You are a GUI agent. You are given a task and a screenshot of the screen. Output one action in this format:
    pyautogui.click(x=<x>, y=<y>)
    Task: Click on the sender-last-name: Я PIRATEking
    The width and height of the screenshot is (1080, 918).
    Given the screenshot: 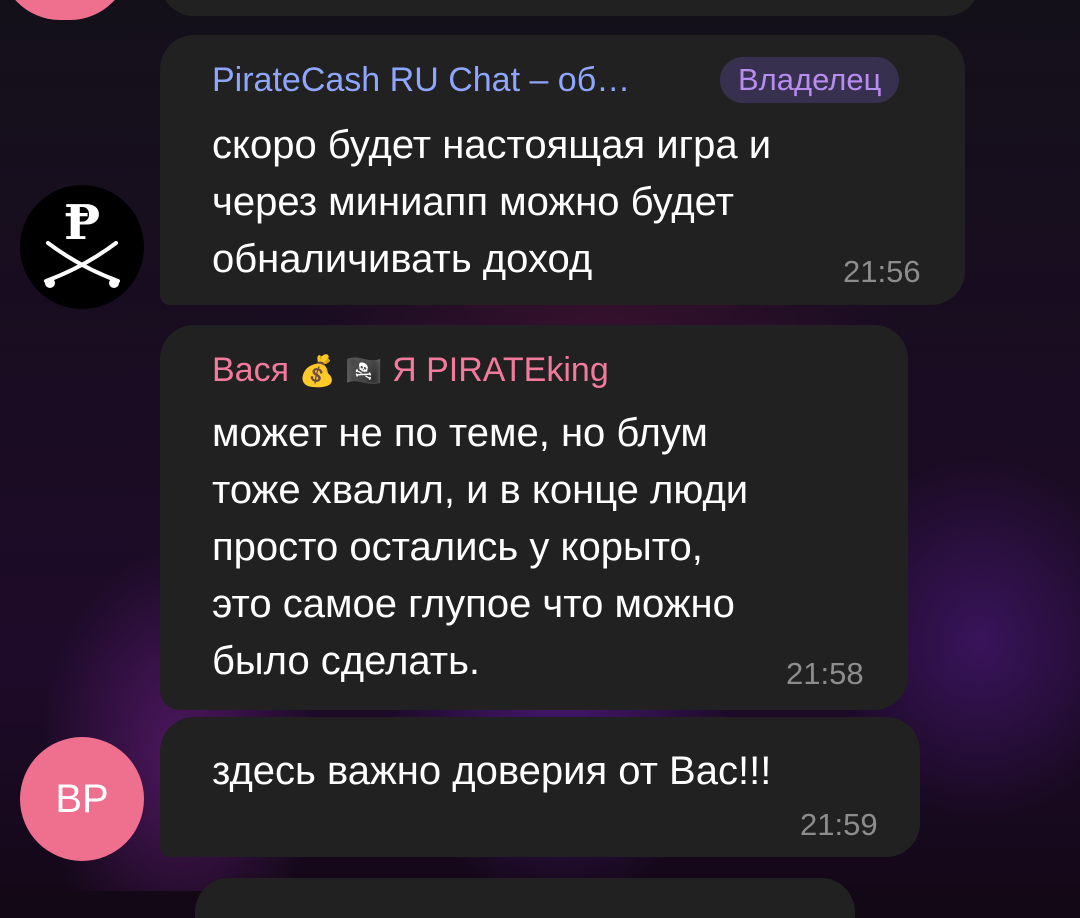 What is the action you would take?
    pyautogui.click(x=500, y=370)
    